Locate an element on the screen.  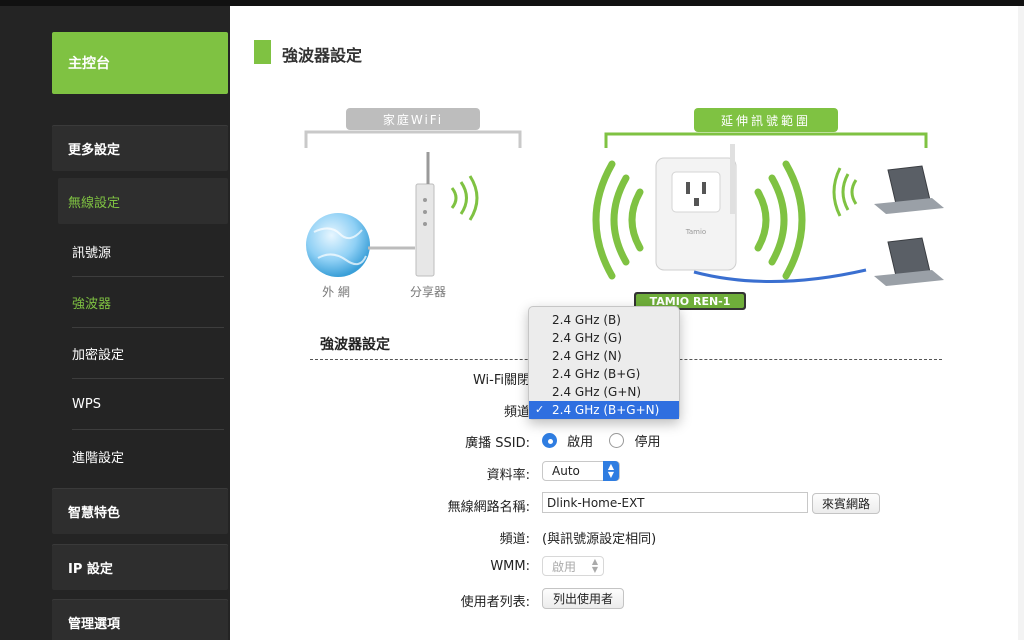
sidebar-item-management: 管理選項 is located at coordinates (140, 619).